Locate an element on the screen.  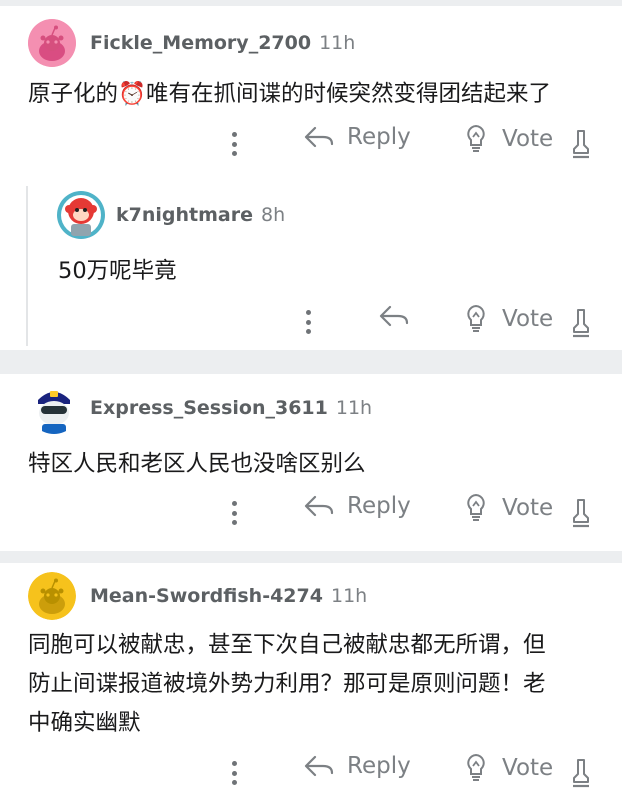
comment-header: Express_Session_3611 11h is located at coordinates (200, 408).